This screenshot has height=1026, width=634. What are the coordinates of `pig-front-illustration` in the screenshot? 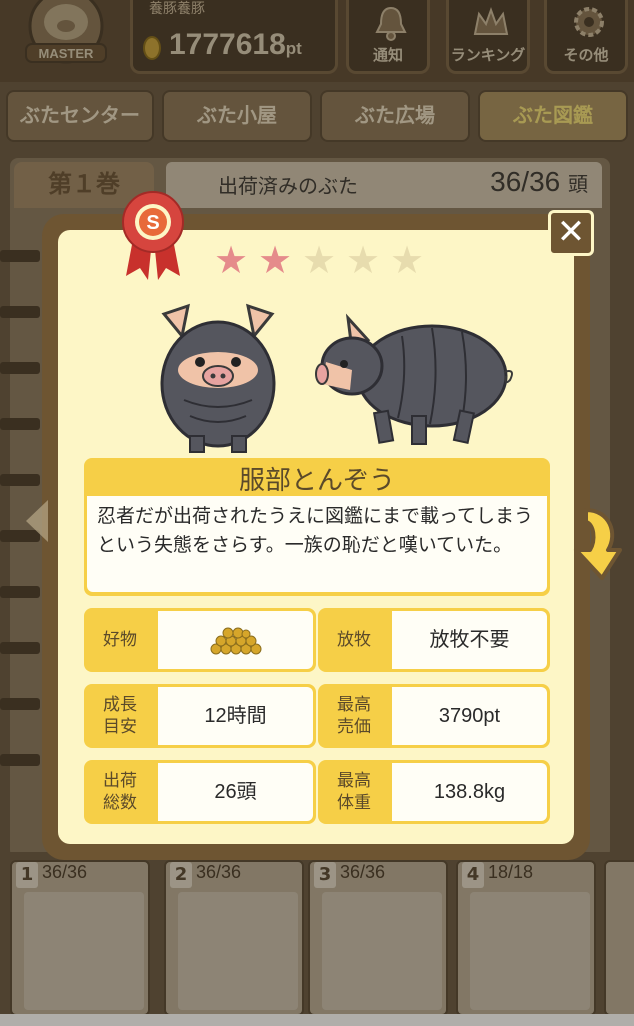 It's located at (218, 378).